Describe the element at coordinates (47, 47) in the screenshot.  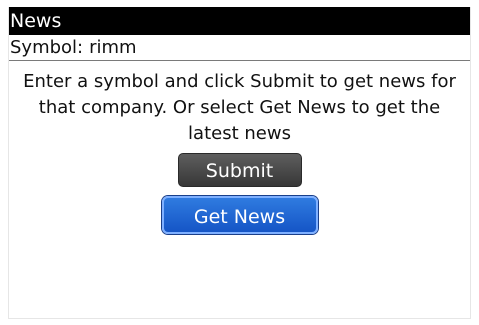
I see `symbol-label: Symbol:` at that location.